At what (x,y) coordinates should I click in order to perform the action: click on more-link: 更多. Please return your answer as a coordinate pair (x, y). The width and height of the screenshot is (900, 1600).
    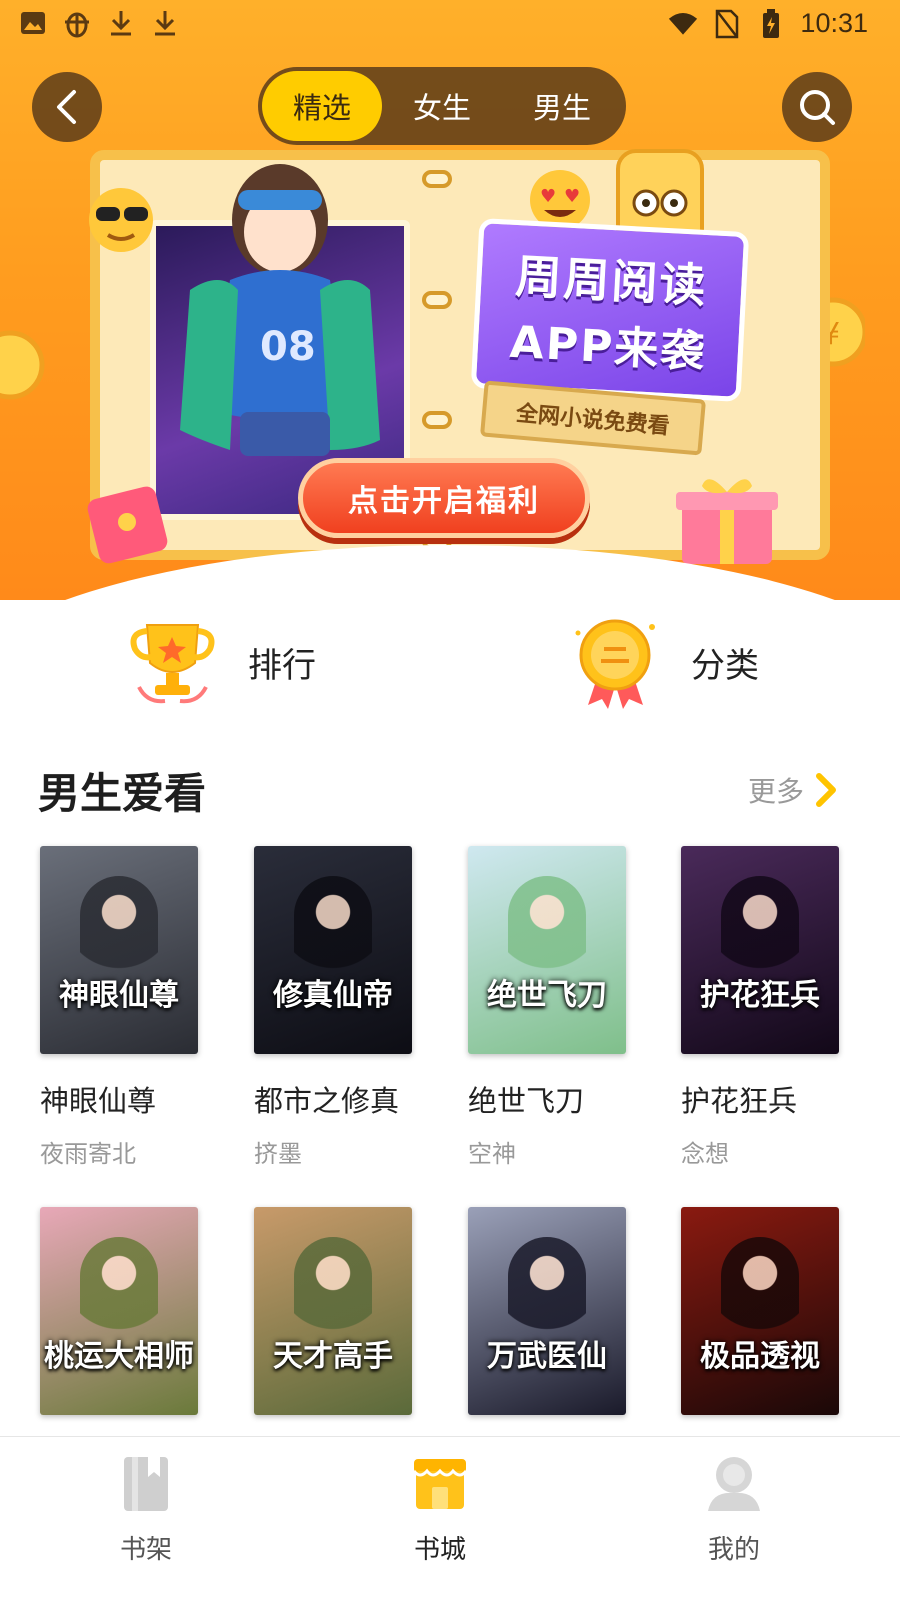
    Looking at the image, I should click on (793, 790).